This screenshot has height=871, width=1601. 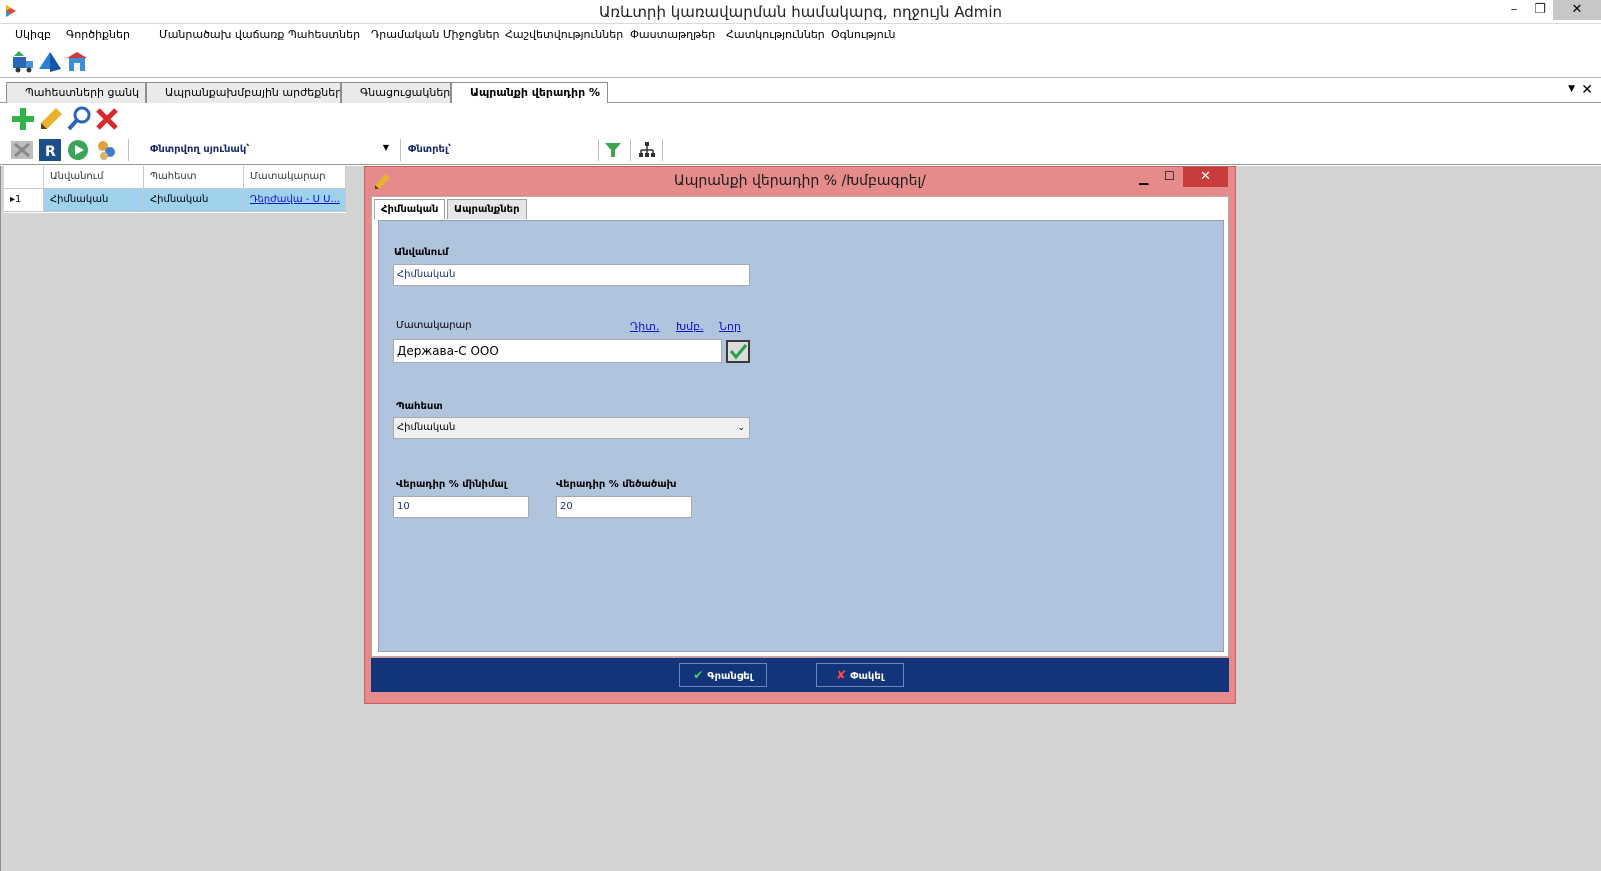 I want to click on dialog-title: Ապրանքի վերադիր % /Խմբագրել/, so click(x=800, y=181).